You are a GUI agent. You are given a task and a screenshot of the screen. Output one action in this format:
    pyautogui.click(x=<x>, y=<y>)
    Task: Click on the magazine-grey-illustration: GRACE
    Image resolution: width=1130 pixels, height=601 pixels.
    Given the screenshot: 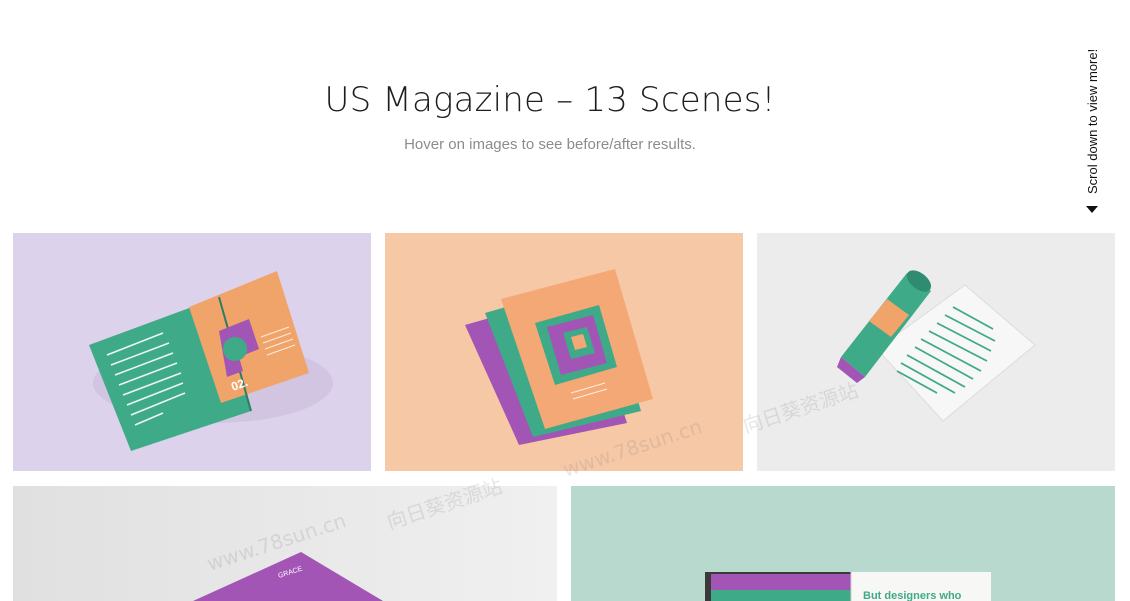 What is the action you would take?
    pyautogui.click(x=285, y=543)
    